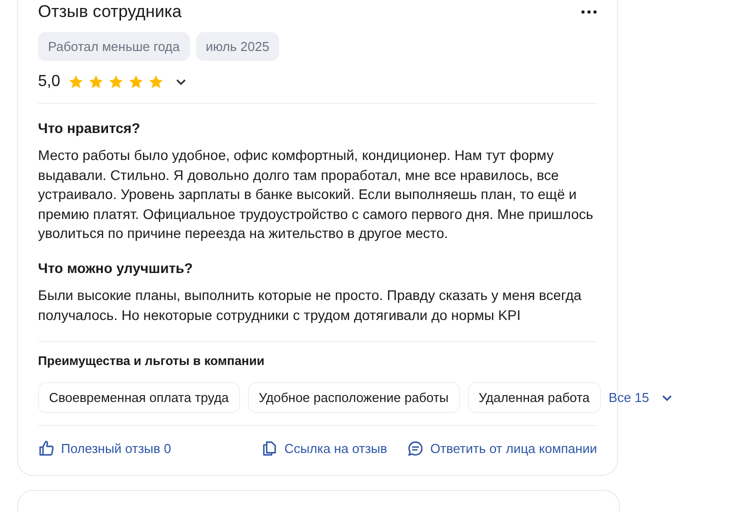 This screenshot has height=512, width=740. Describe the element at coordinates (116, 268) in the screenshot. I see `section-heading: Что можно улучшить?` at that location.